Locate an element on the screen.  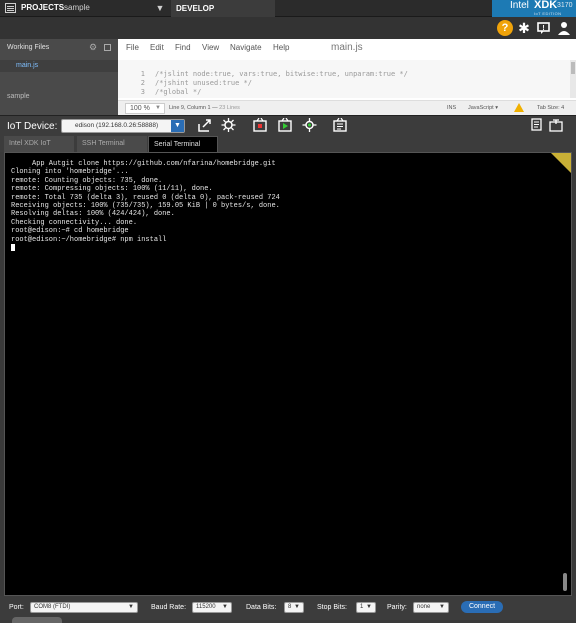
menu-help: Help is located at coordinates (281, 47).